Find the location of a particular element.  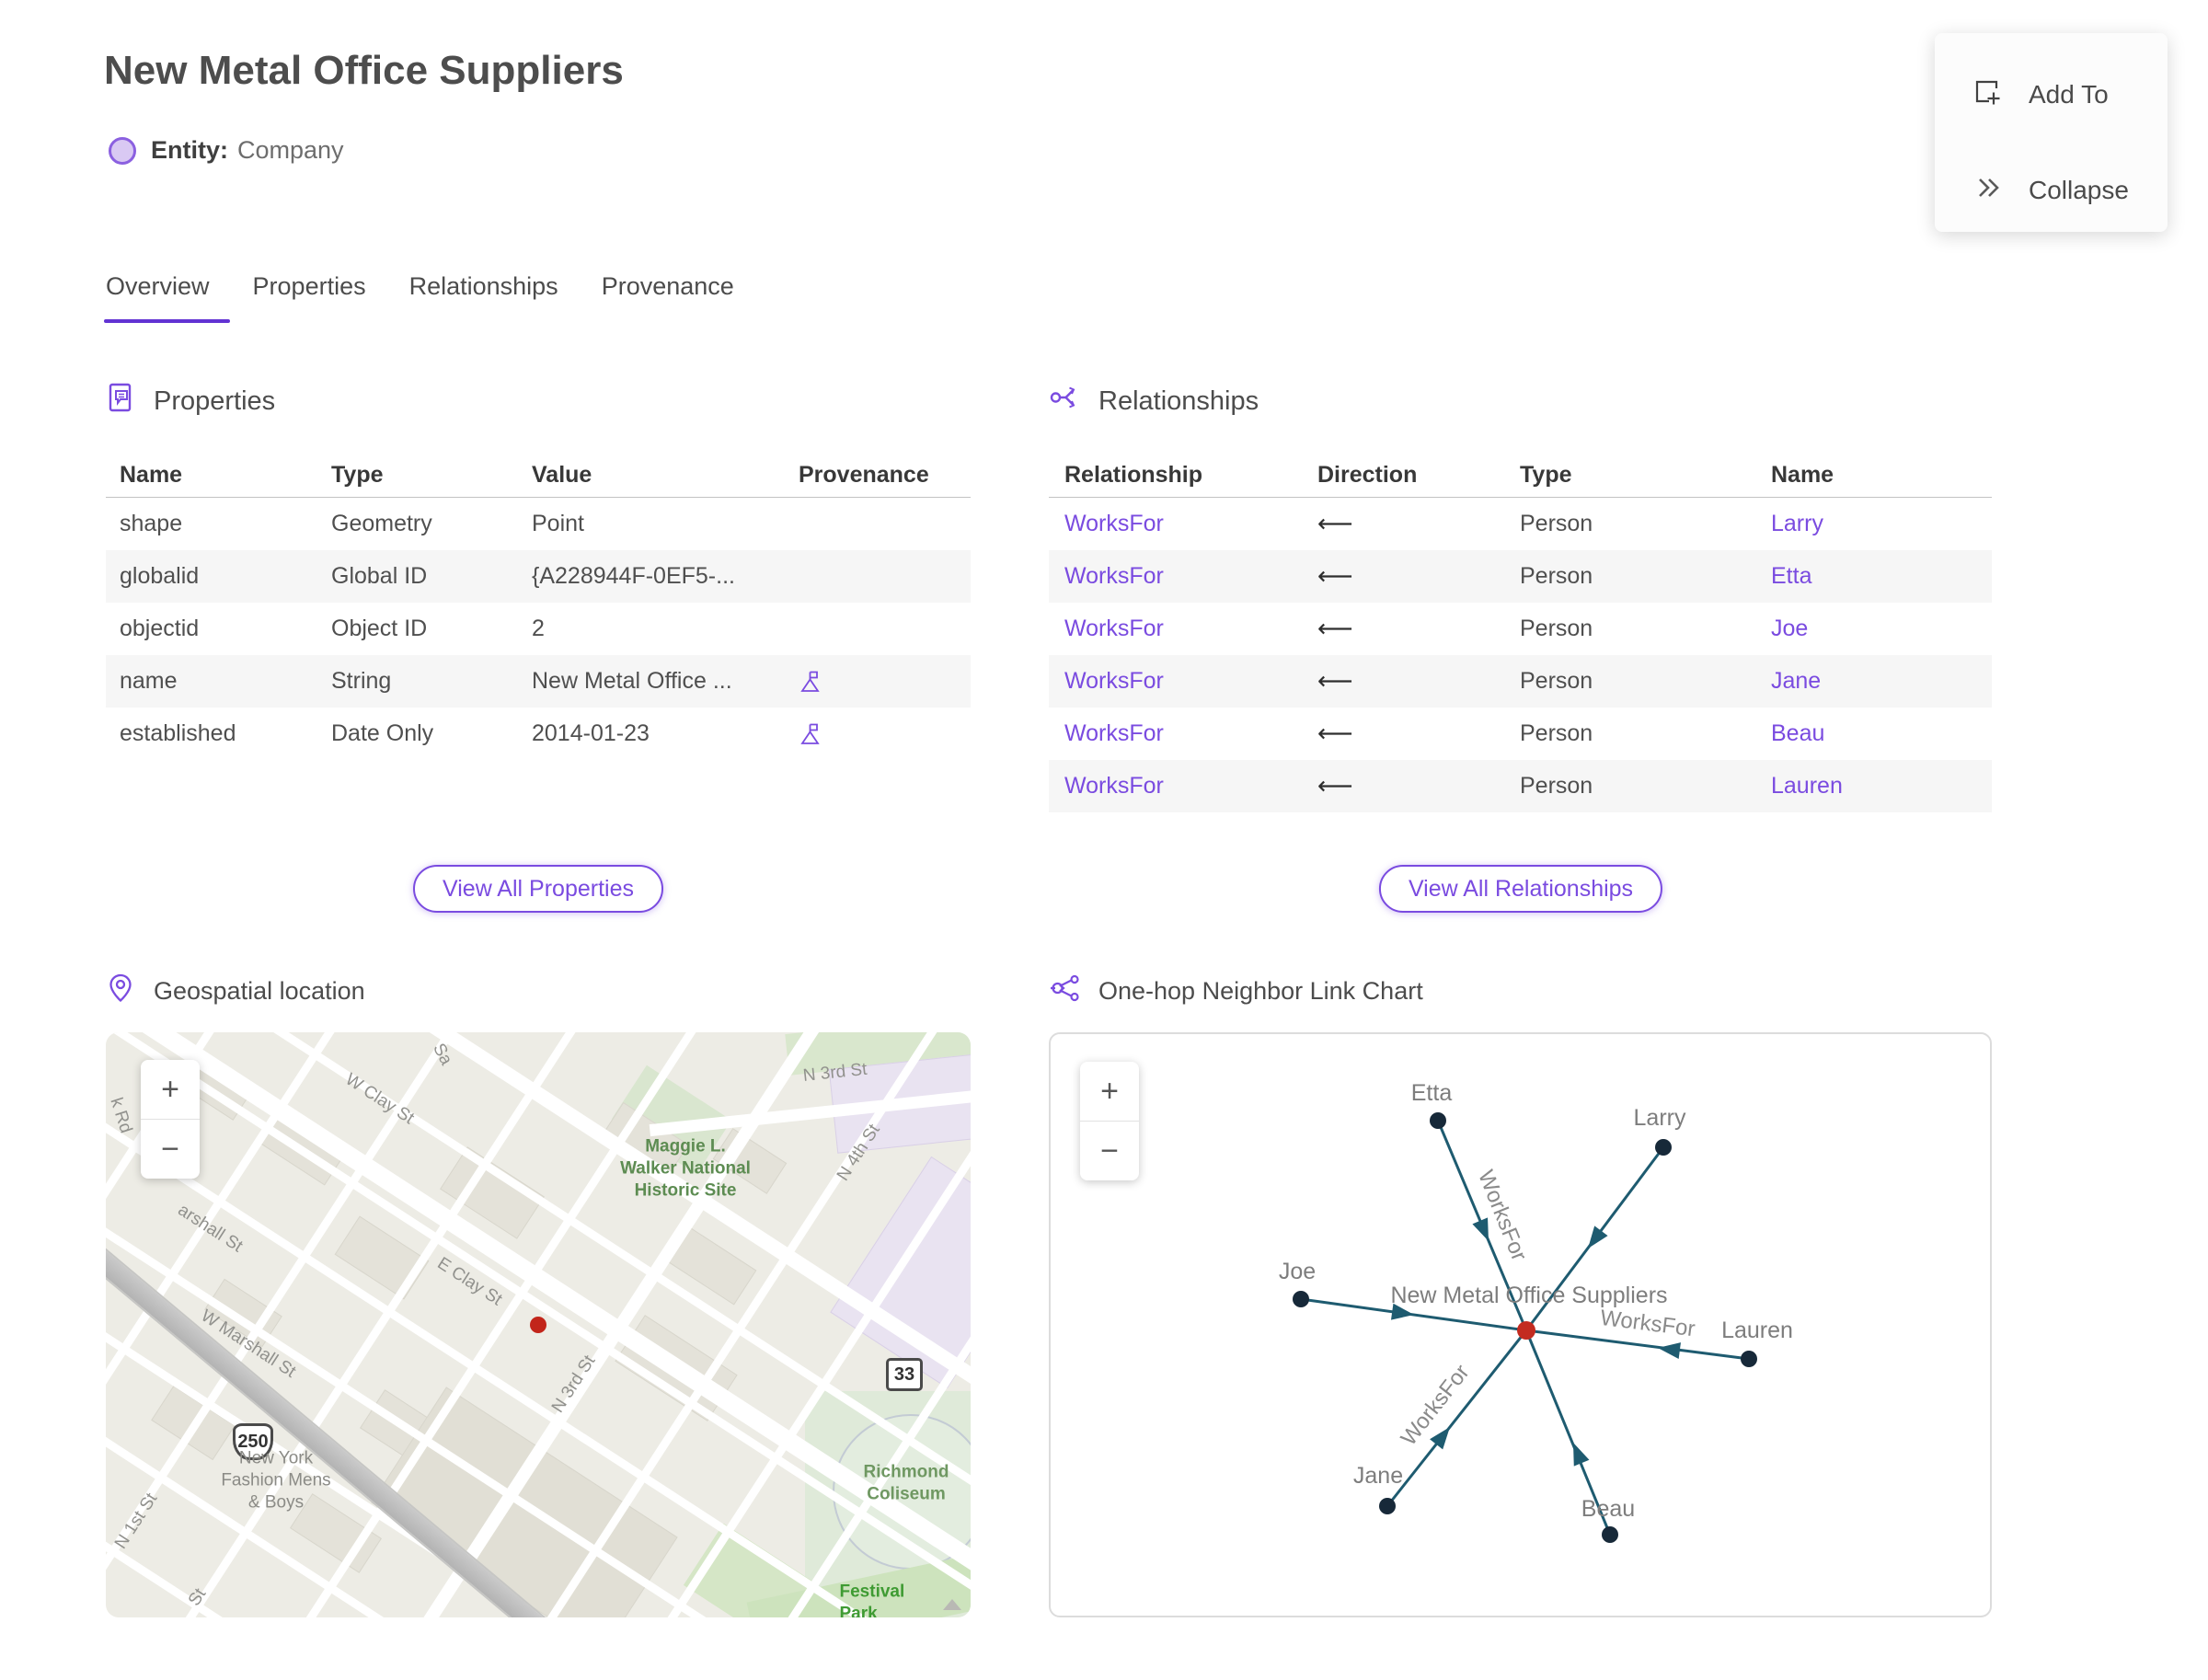

tab-provenance: Provenance is located at coordinates (668, 286).